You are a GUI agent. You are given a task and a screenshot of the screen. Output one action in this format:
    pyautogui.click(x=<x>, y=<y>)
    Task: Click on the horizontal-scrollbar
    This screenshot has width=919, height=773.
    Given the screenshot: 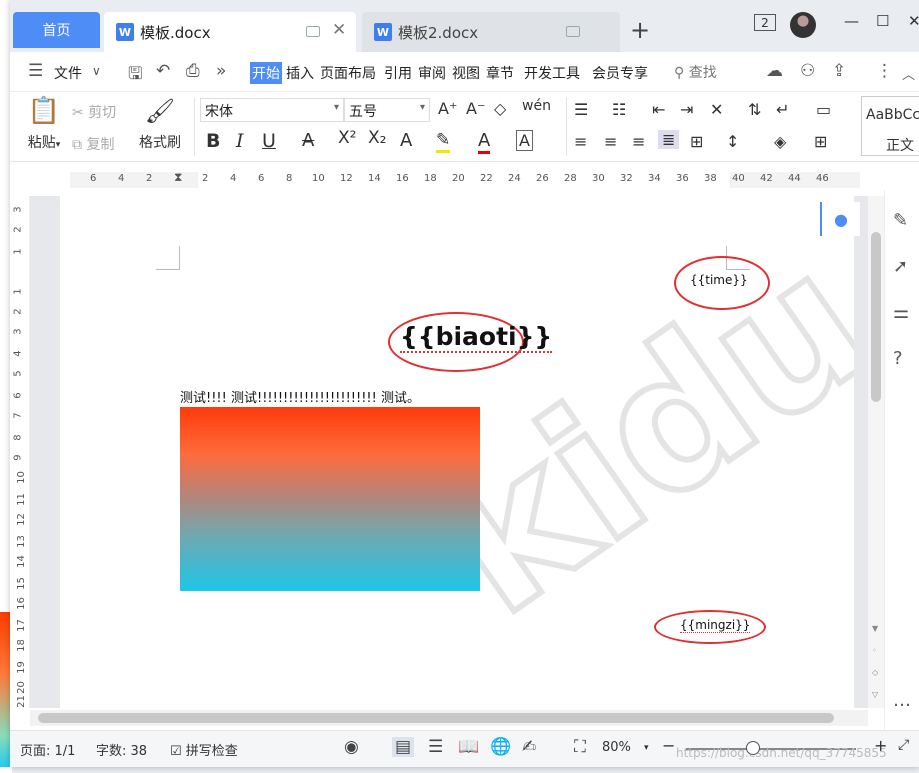 What is the action you would take?
    pyautogui.click(x=449, y=718)
    